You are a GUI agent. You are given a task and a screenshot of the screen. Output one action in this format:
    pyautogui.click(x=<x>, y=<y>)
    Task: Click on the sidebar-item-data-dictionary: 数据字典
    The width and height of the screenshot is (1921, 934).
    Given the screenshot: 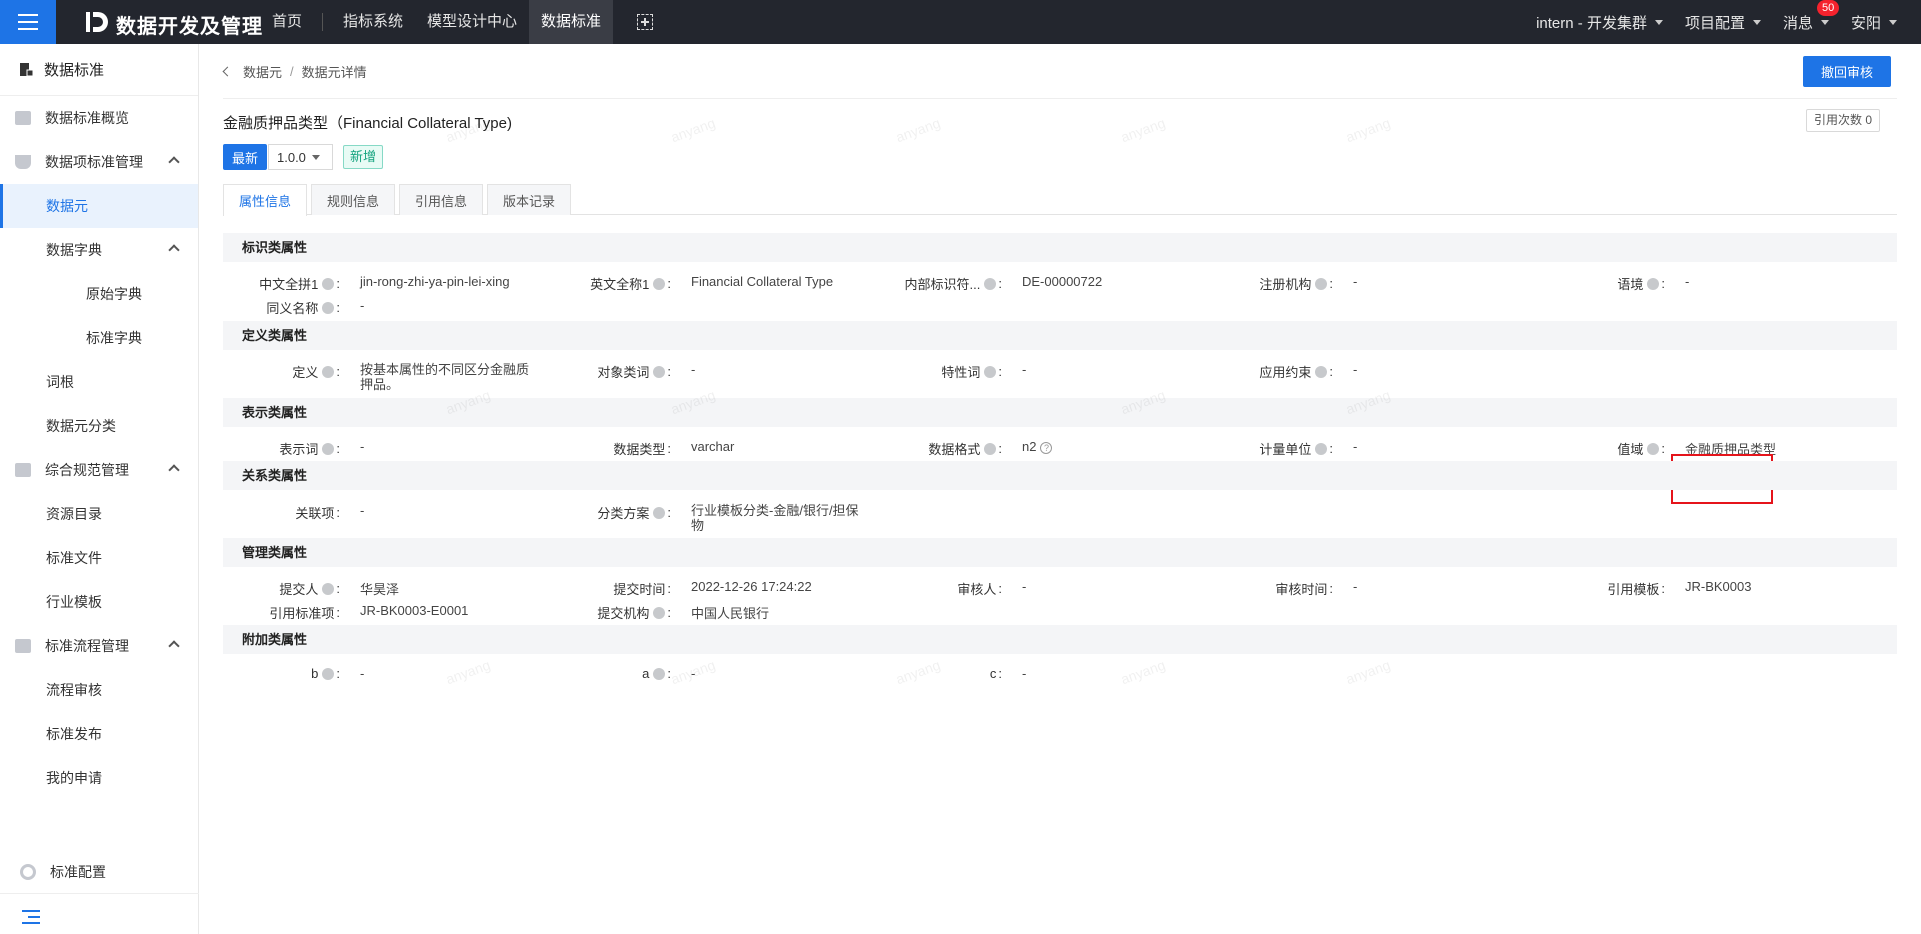 What is the action you would take?
    pyautogui.click(x=99, y=250)
    